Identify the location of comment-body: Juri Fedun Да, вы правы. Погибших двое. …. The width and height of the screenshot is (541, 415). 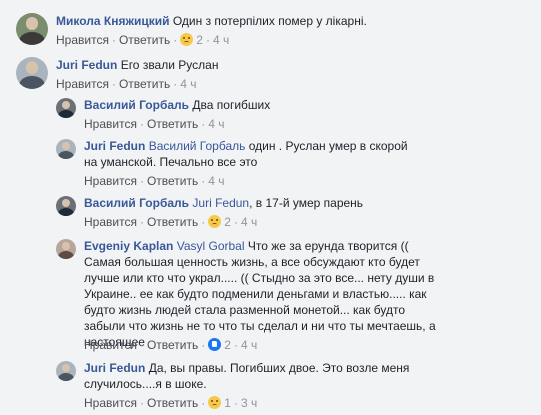
(259, 376).